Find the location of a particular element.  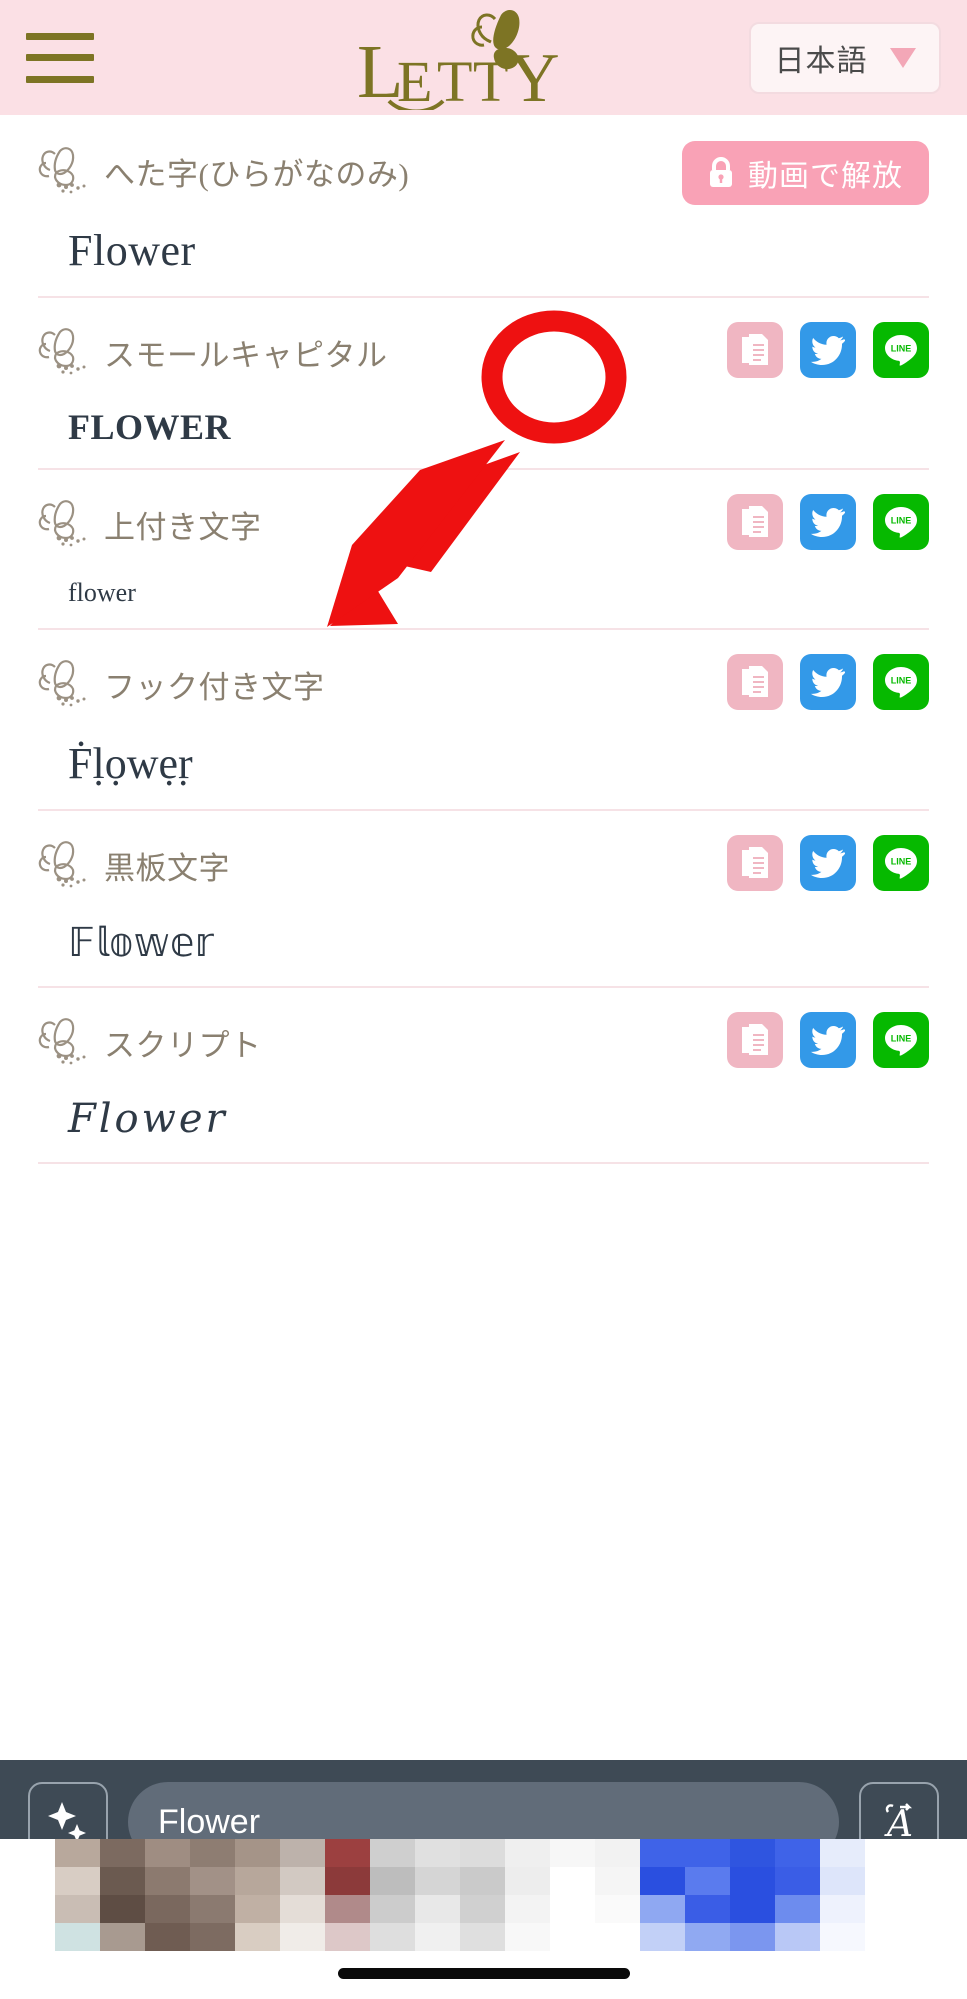

row-label: フック付き文字 is located at coordinates (214, 687).